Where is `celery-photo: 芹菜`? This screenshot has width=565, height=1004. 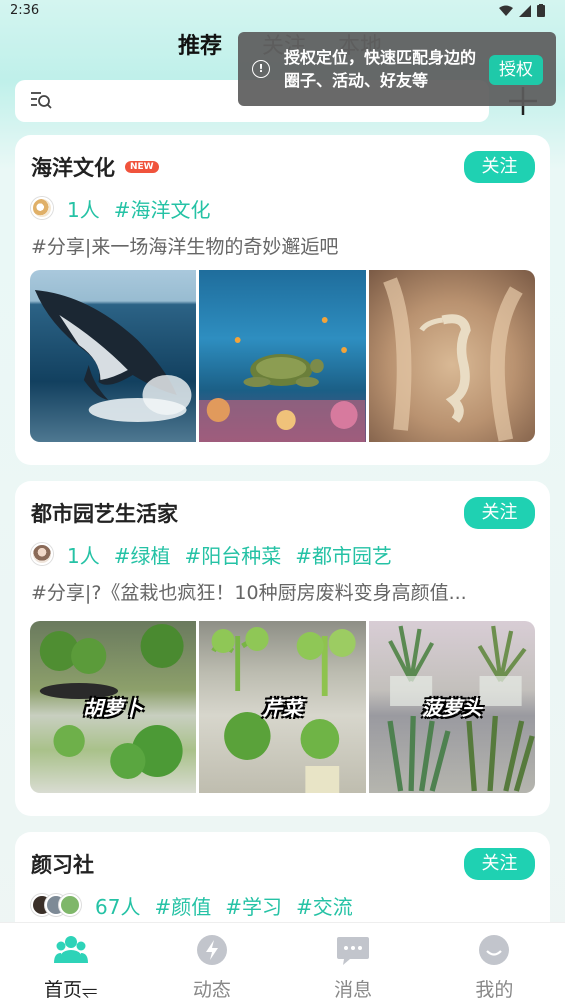
celery-photo: 芹菜 is located at coordinates (282, 707).